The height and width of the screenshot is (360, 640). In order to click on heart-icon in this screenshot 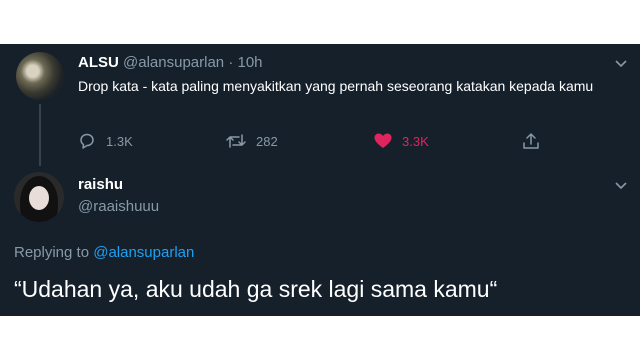, I will do `click(383, 141)`.